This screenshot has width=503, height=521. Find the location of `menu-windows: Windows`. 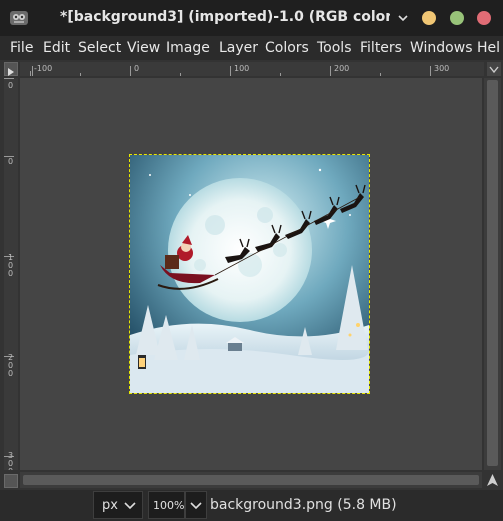

menu-windows: Windows is located at coordinates (441, 48).